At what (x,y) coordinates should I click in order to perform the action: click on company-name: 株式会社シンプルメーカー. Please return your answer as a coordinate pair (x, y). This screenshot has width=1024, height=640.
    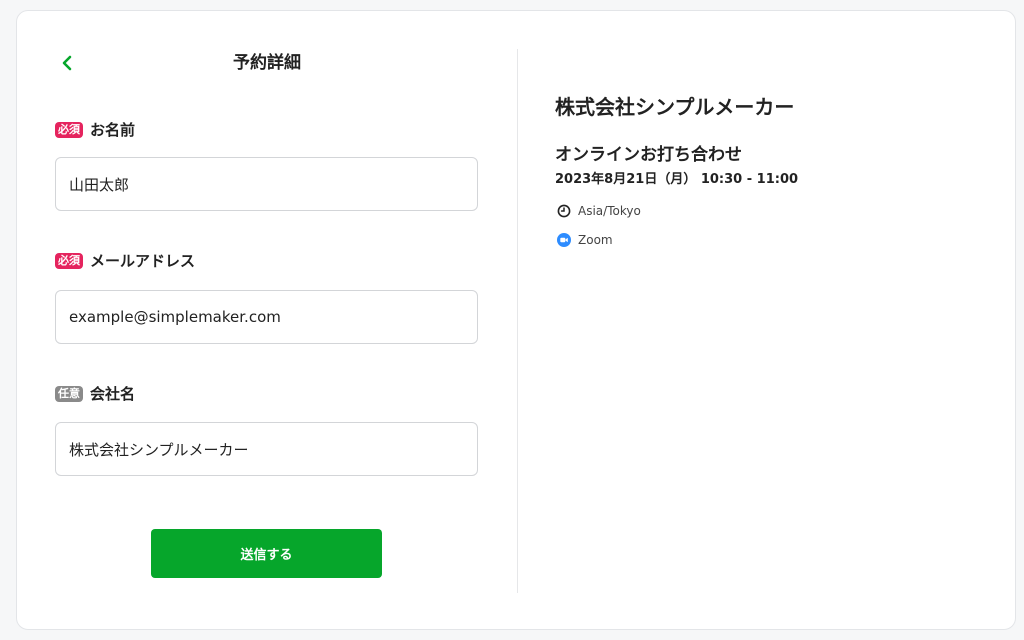
    Looking at the image, I should click on (675, 107).